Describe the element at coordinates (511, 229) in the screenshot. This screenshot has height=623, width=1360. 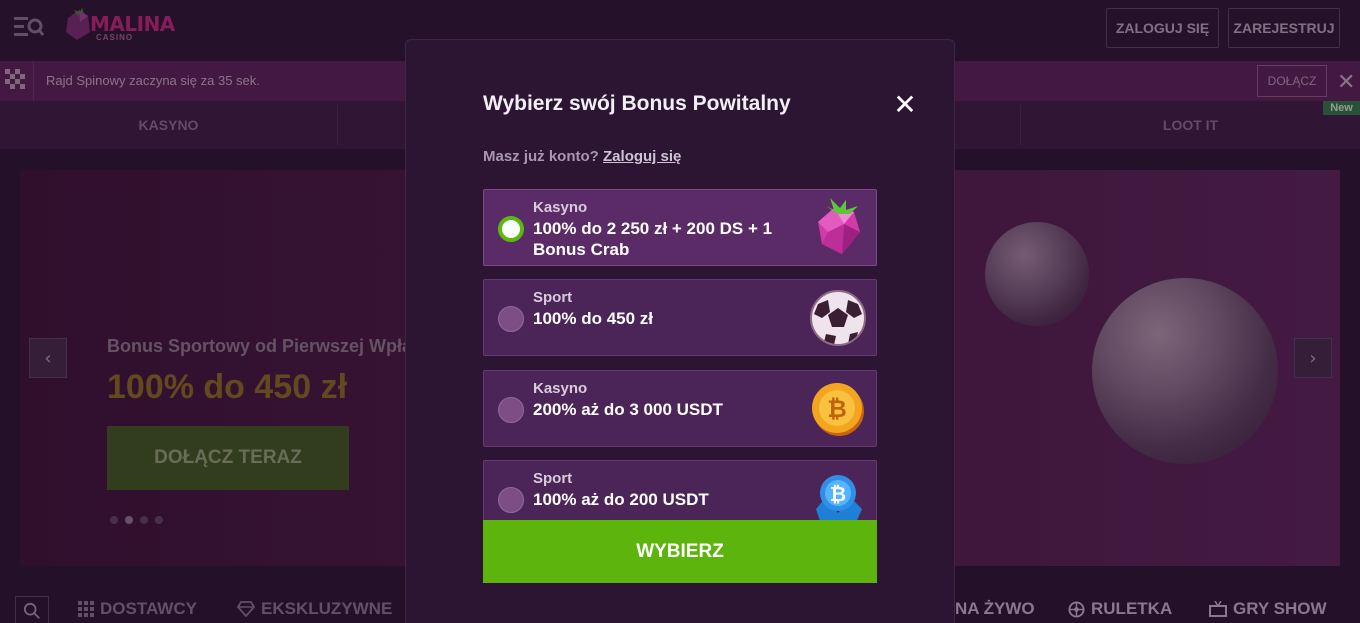
I see `radio-selected` at that location.